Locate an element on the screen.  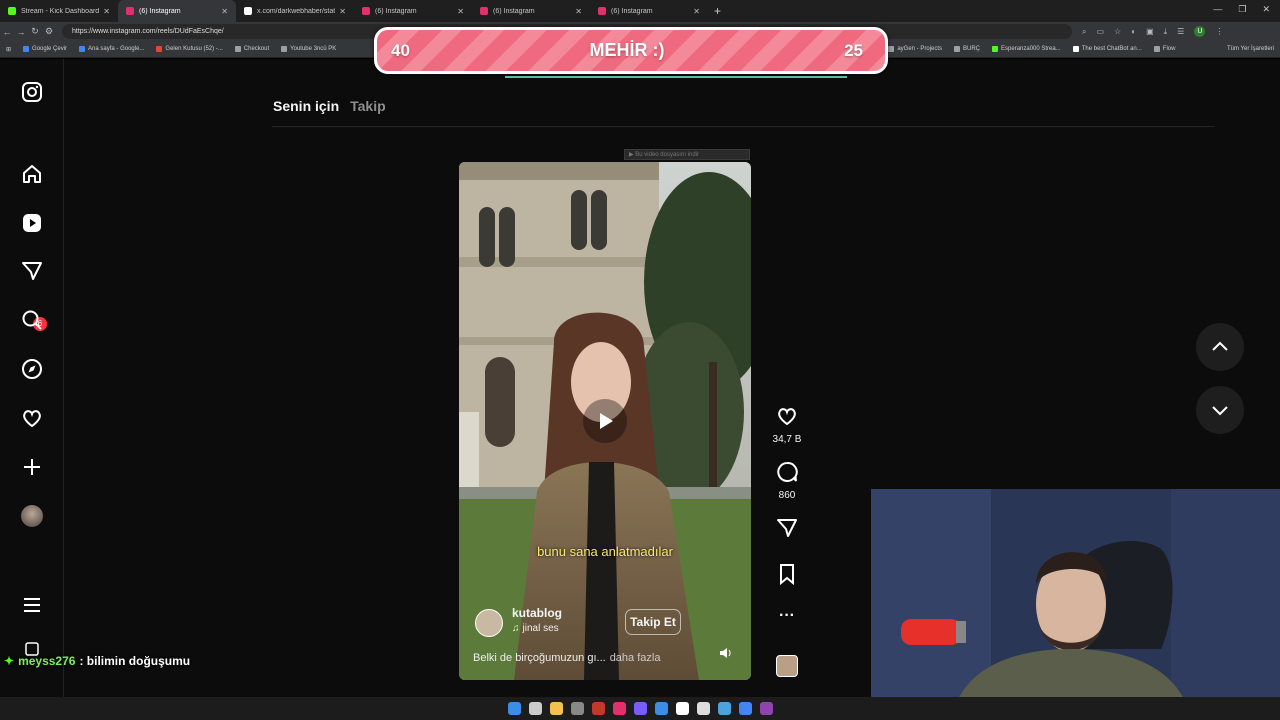
back-icon: ← is located at coordinates (7, 32).